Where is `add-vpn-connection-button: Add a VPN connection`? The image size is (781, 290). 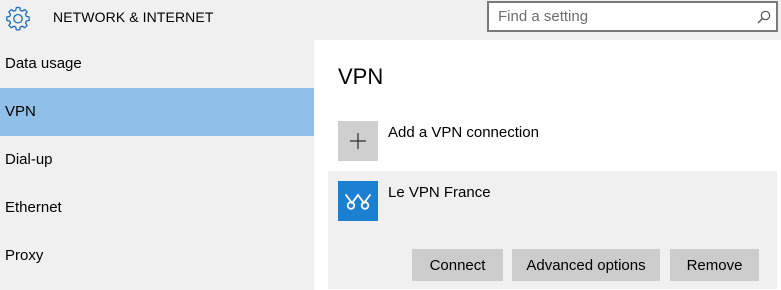 add-vpn-connection-button: Add a VPN connection is located at coordinates (488, 141).